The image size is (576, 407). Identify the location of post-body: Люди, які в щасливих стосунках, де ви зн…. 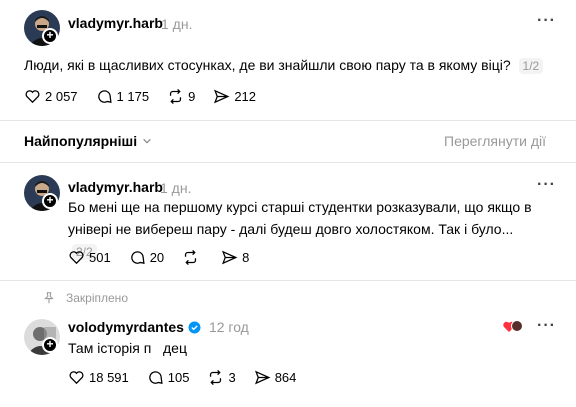
(267, 65).